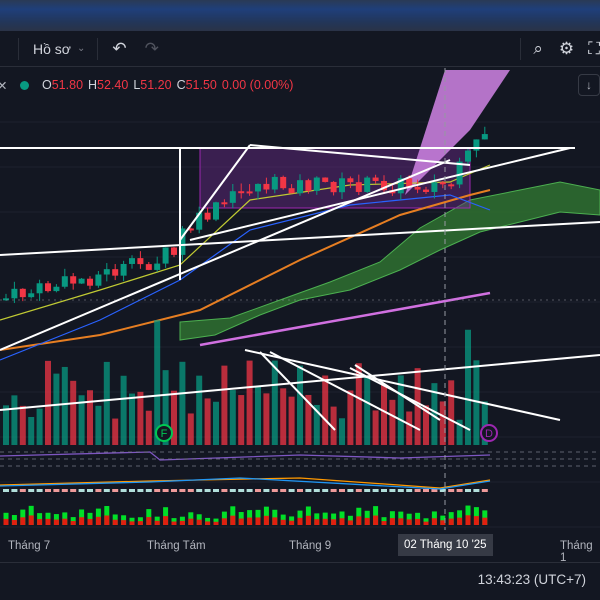 This screenshot has height=600, width=600. I want to click on time-label: Tháng Tám, so click(176, 546).